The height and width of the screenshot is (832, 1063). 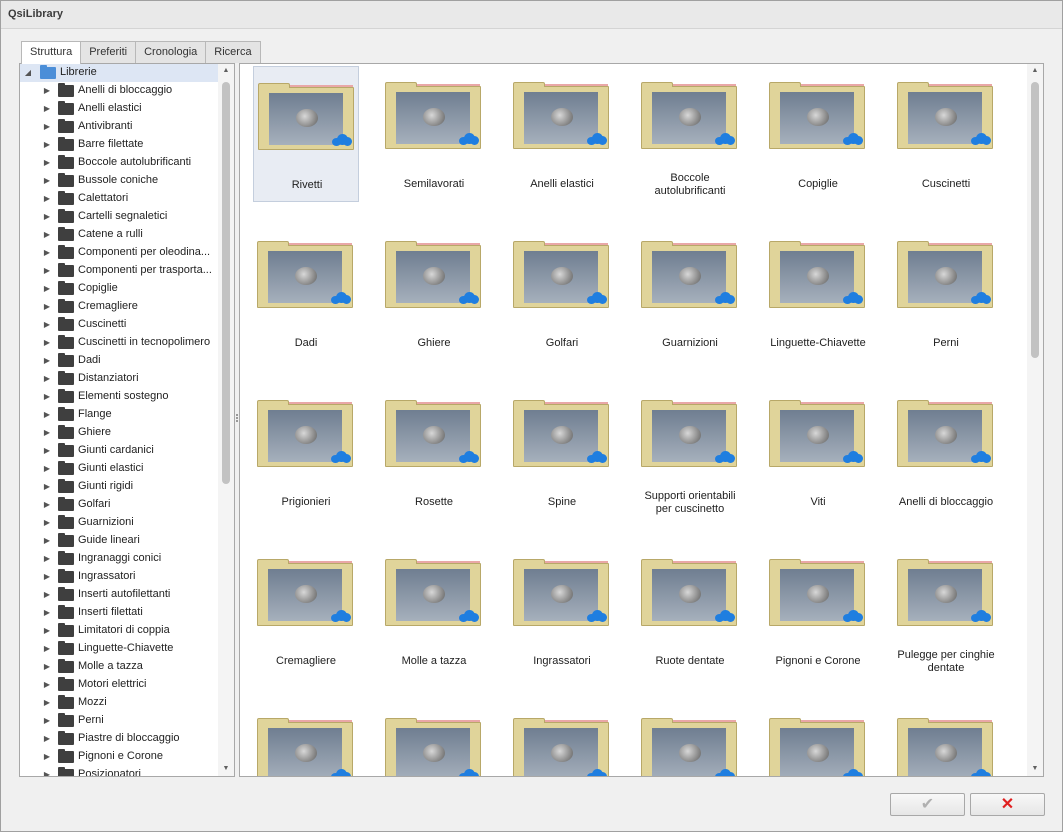 I want to click on tree-item: ▶ Dadi, so click(x=119, y=361).